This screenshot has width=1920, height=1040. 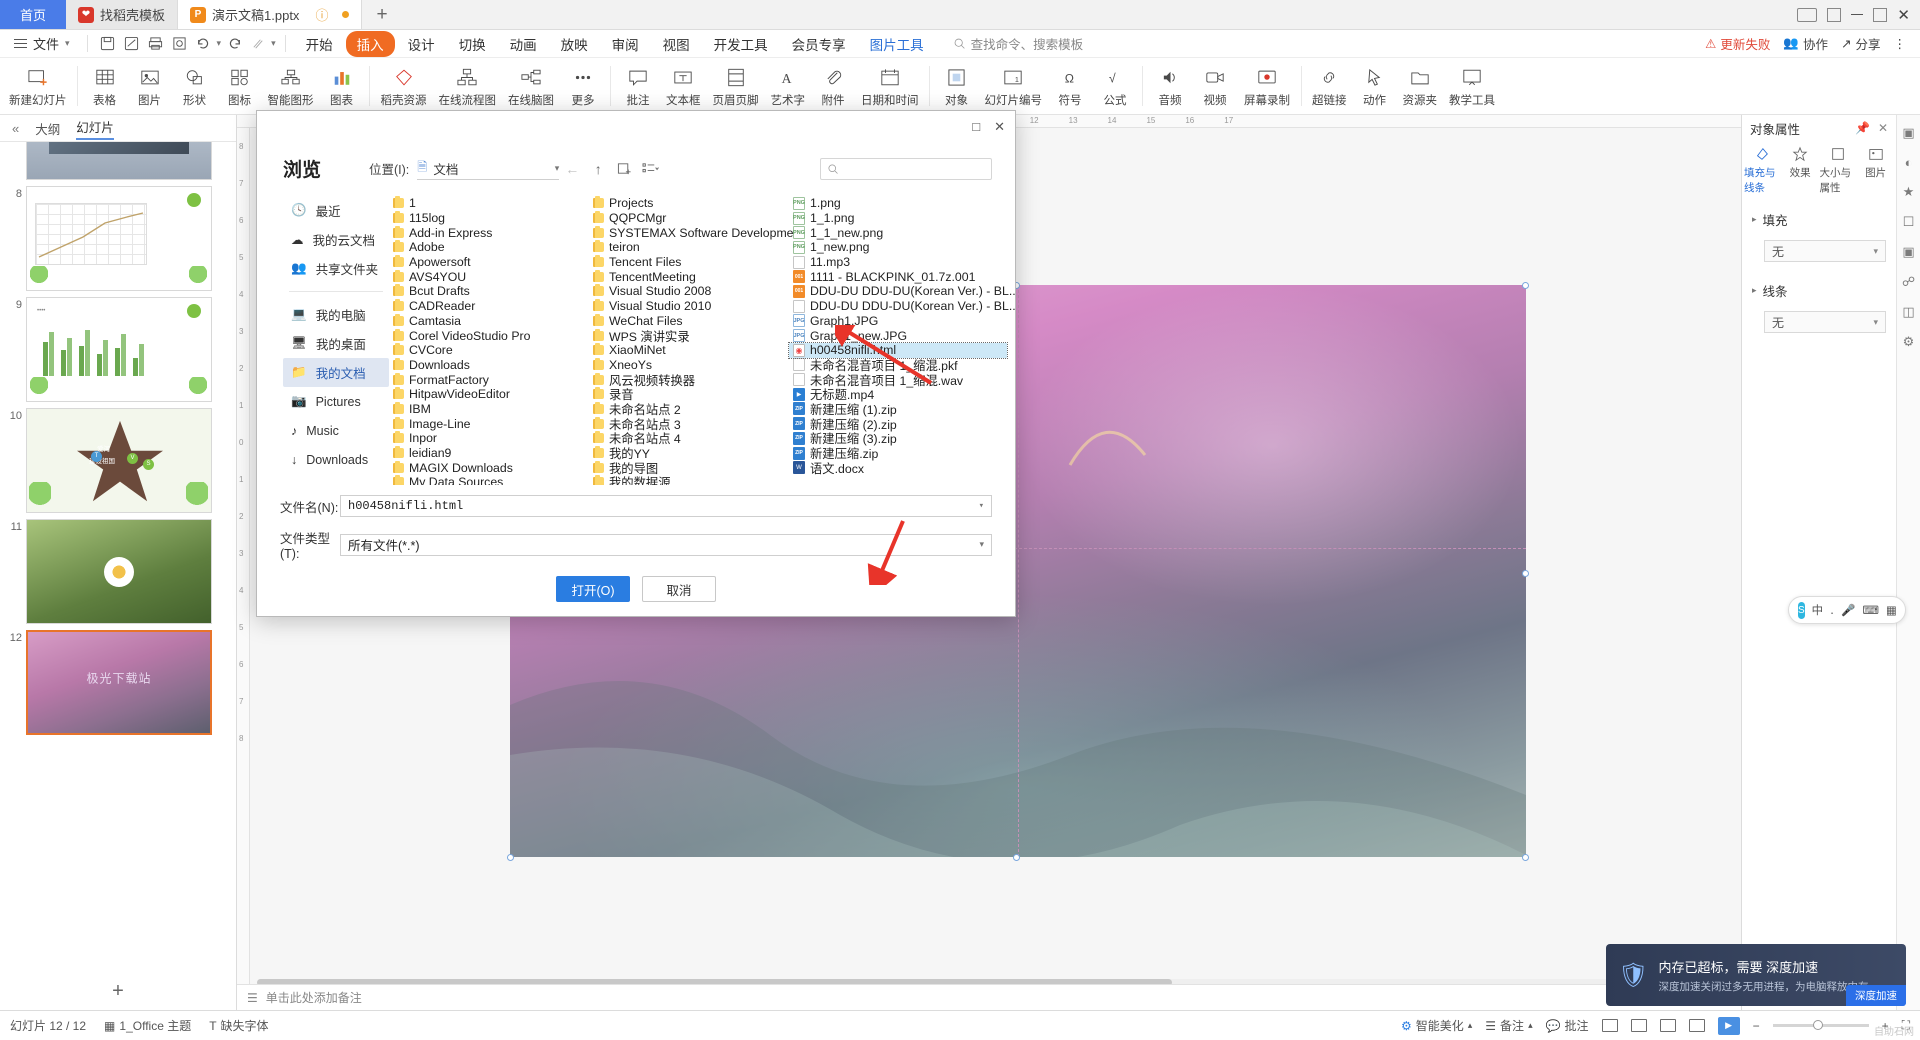 What do you see at coordinates (1115, 86) in the screenshot?
I see `ribbon-formula: √ 公式` at bounding box center [1115, 86].